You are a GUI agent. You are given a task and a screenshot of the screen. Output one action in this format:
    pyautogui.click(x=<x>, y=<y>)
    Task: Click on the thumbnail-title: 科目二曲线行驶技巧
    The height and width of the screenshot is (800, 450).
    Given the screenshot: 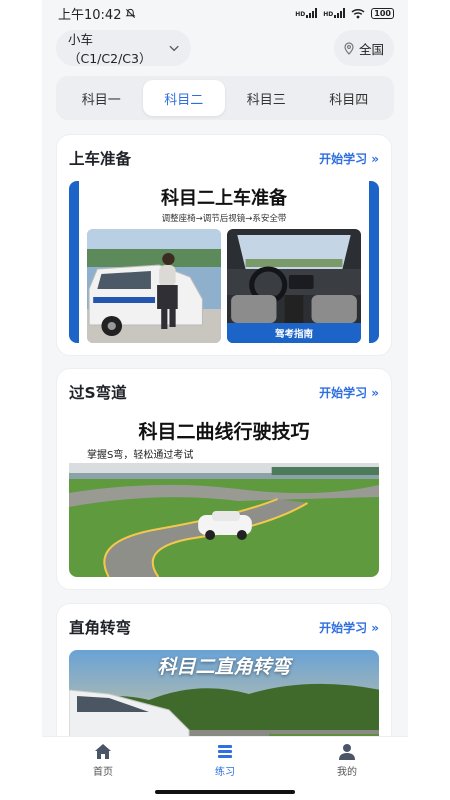 What is the action you would take?
    pyautogui.click(x=224, y=432)
    